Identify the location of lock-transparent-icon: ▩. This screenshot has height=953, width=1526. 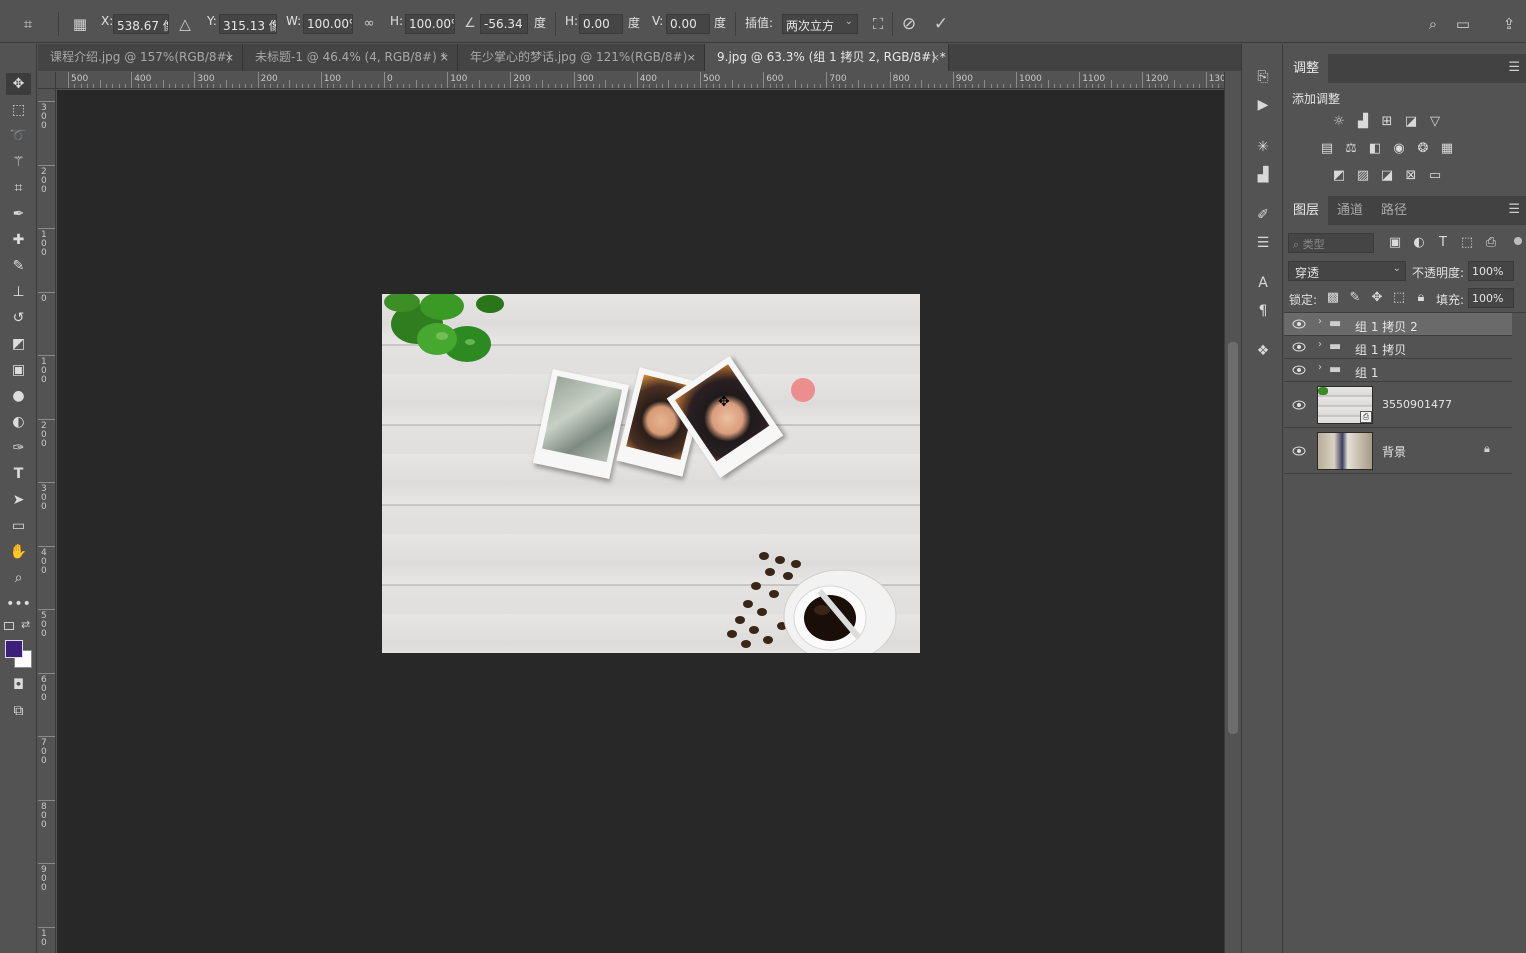
(1333, 298).